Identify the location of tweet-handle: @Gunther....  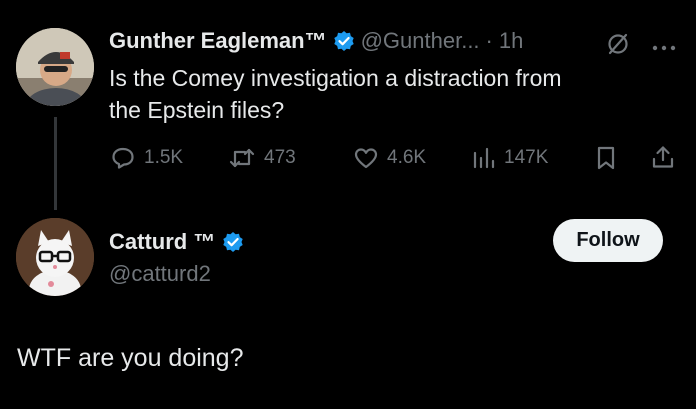
(420, 41).